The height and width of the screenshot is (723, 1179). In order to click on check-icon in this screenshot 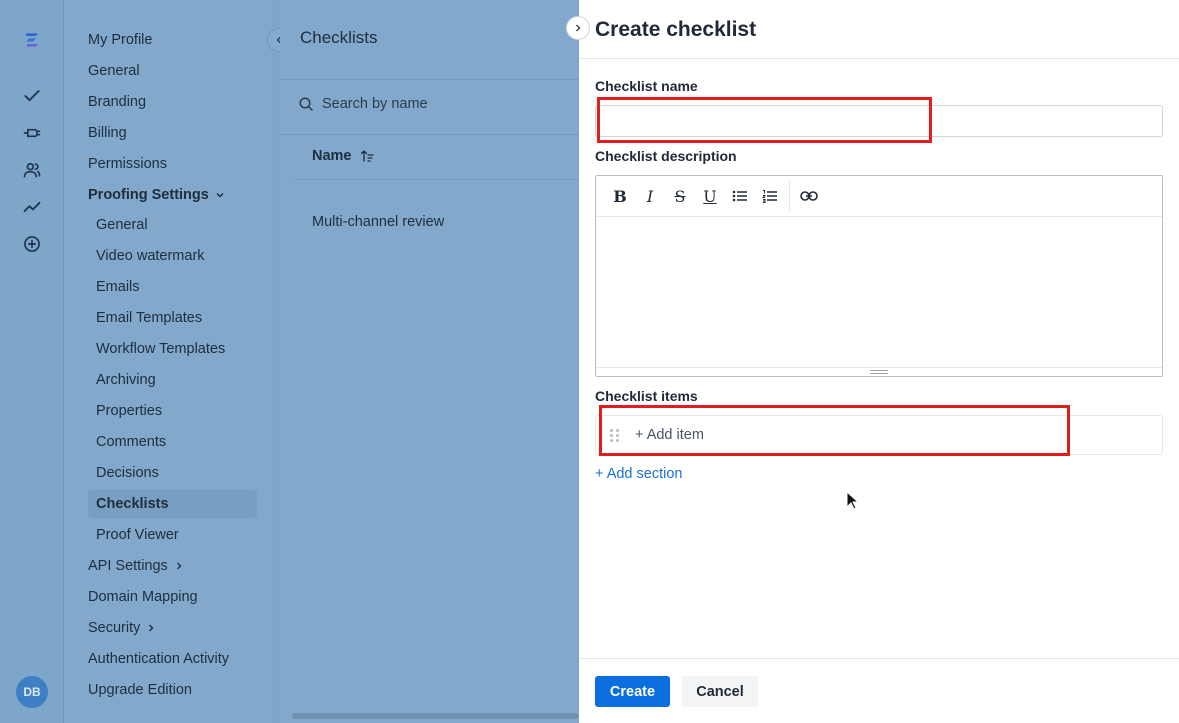, I will do `click(32, 96)`.